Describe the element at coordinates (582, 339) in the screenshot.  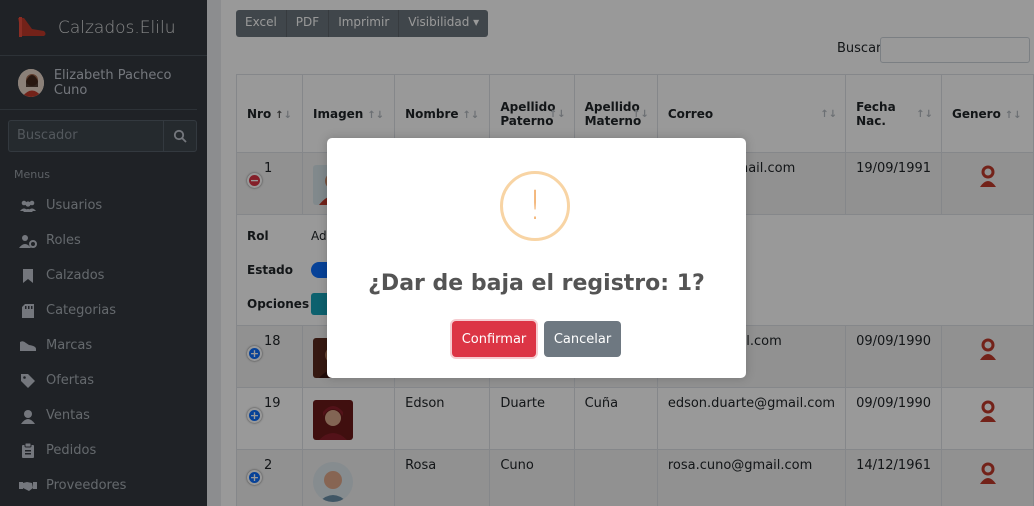
I see `cancel-button: Cancelar` at that location.